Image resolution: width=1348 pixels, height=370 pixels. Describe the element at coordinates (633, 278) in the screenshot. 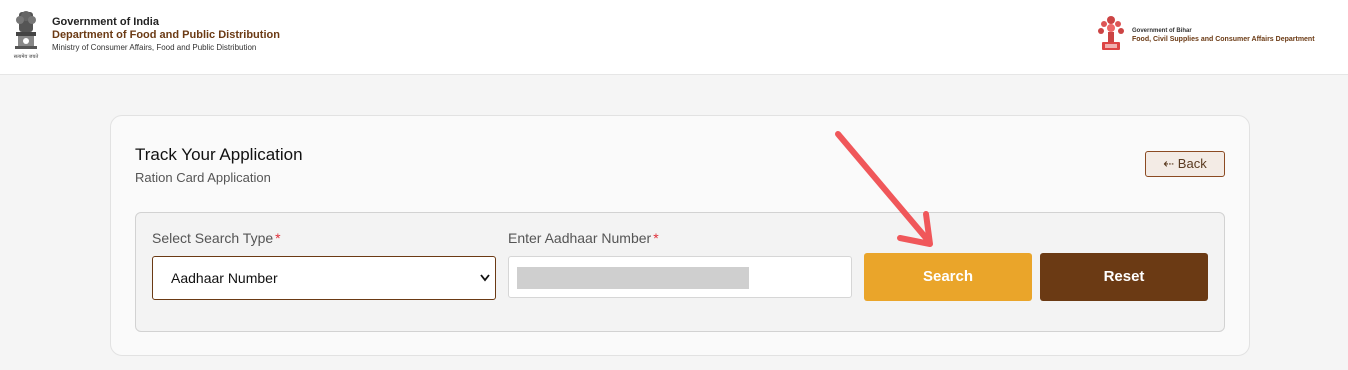

I see `aadhaar-redacted-value` at that location.